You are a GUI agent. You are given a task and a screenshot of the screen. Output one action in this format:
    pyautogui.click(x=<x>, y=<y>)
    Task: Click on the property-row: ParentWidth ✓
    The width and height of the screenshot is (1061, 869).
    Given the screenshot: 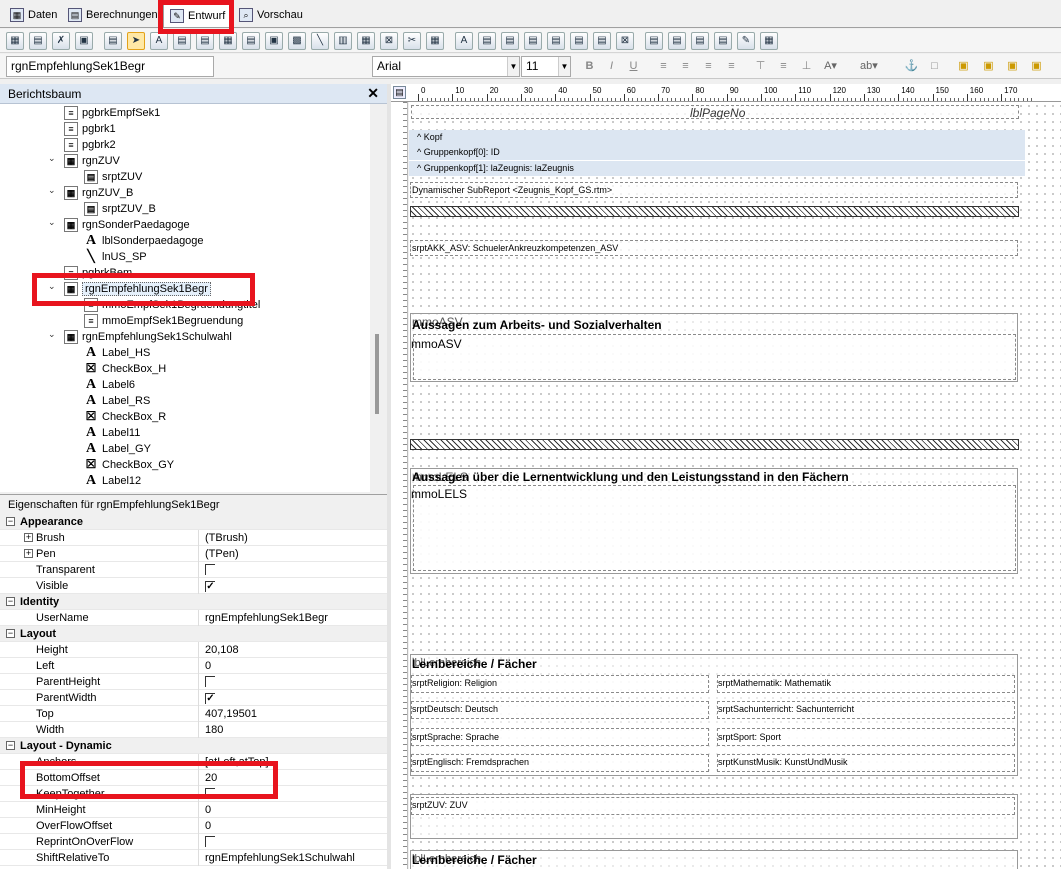 What is the action you would take?
    pyautogui.click(x=193, y=698)
    